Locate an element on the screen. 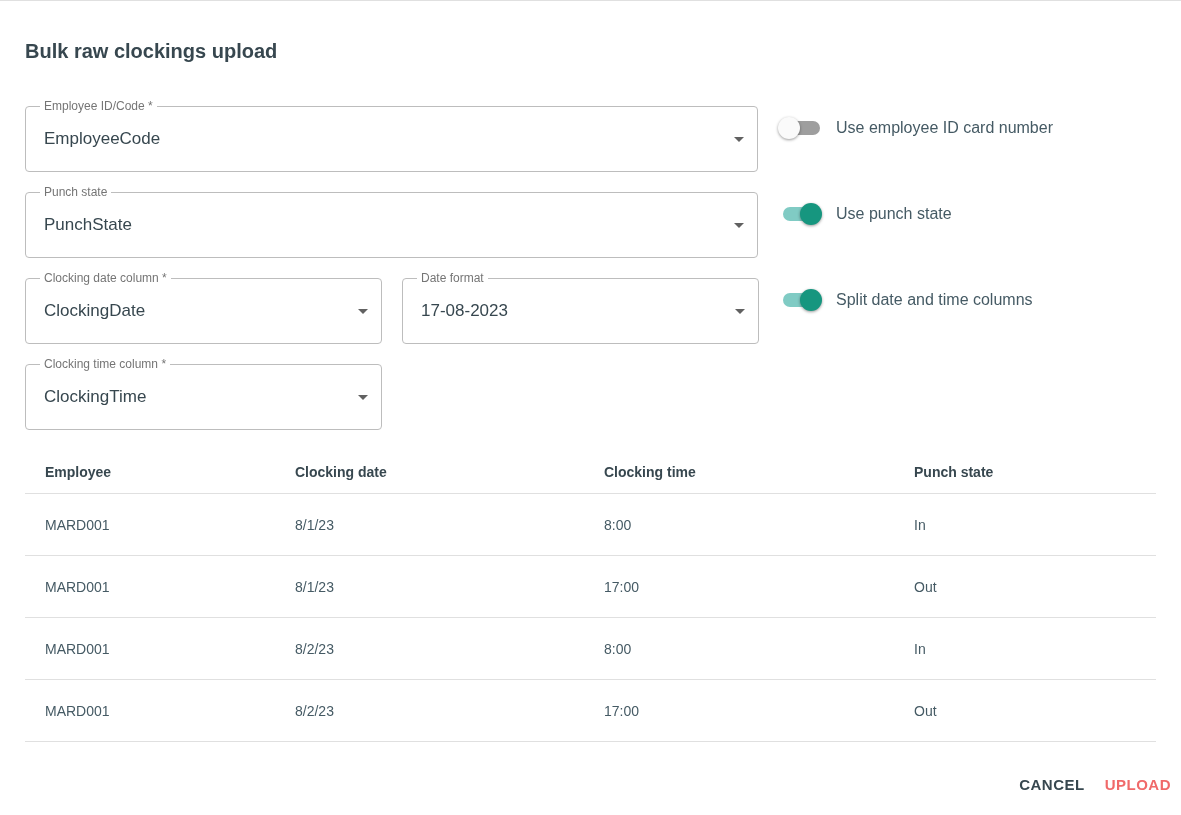  cancel-button: CANCEL is located at coordinates (1052, 784).